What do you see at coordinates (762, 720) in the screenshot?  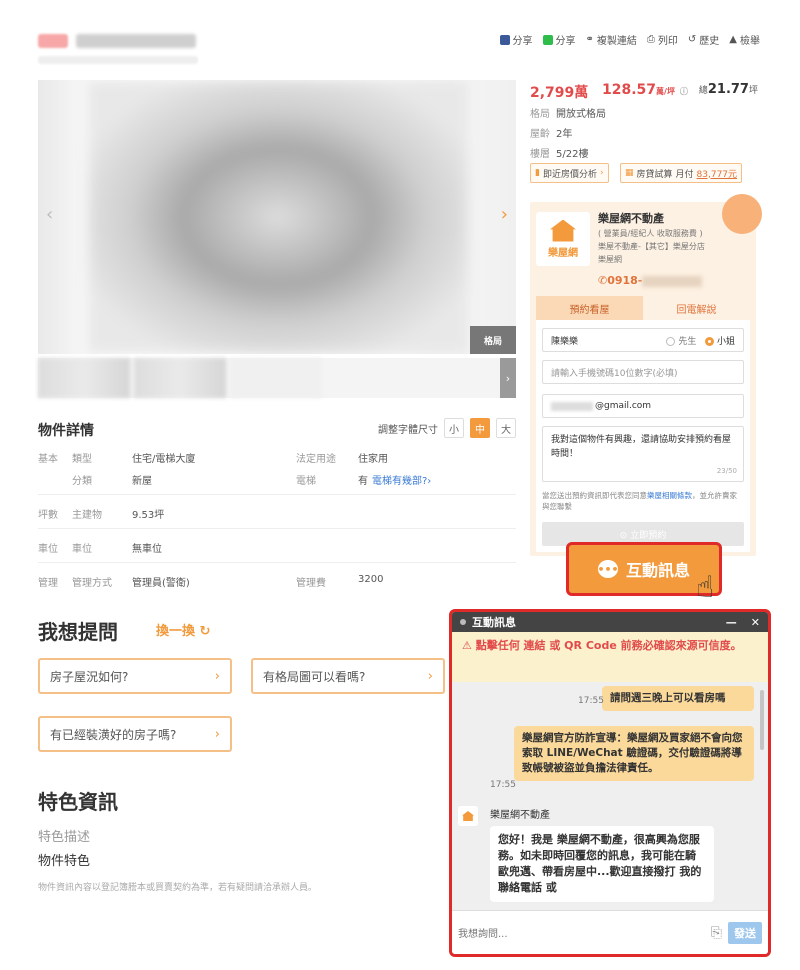 I see `scrollbar` at bounding box center [762, 720].